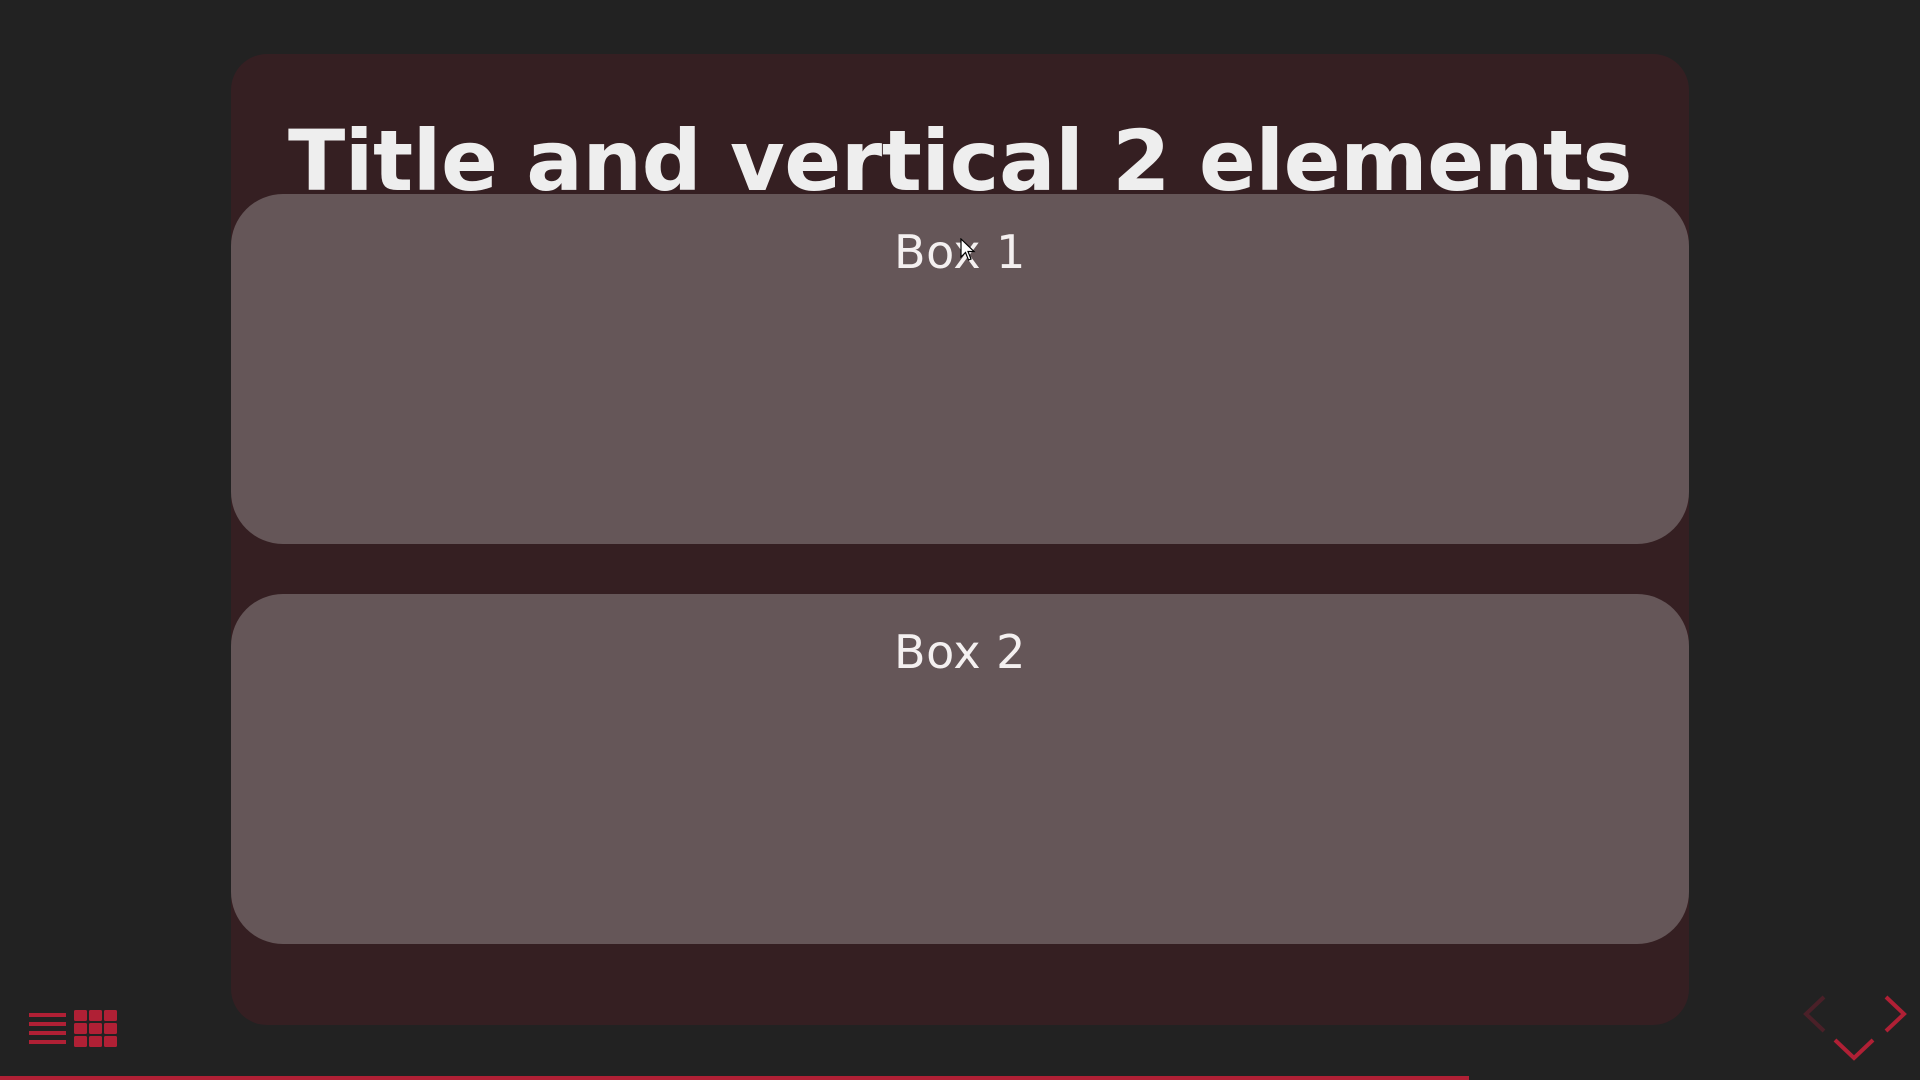 This screenshot has height=1080, width=1920. I want to click on progress-bar-fill, so click(734, 1078).